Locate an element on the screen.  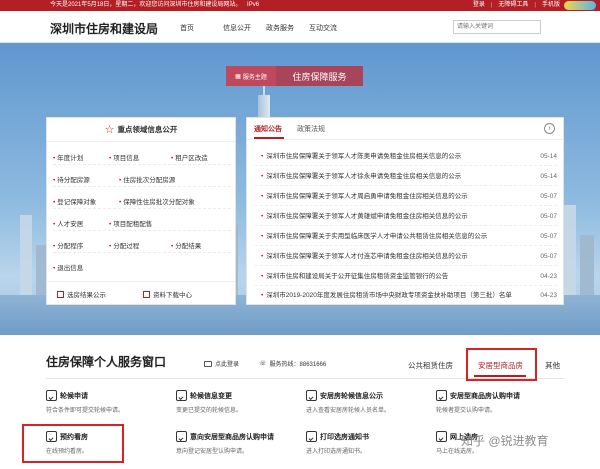
highlight-box is located at coordinates (501, 364).